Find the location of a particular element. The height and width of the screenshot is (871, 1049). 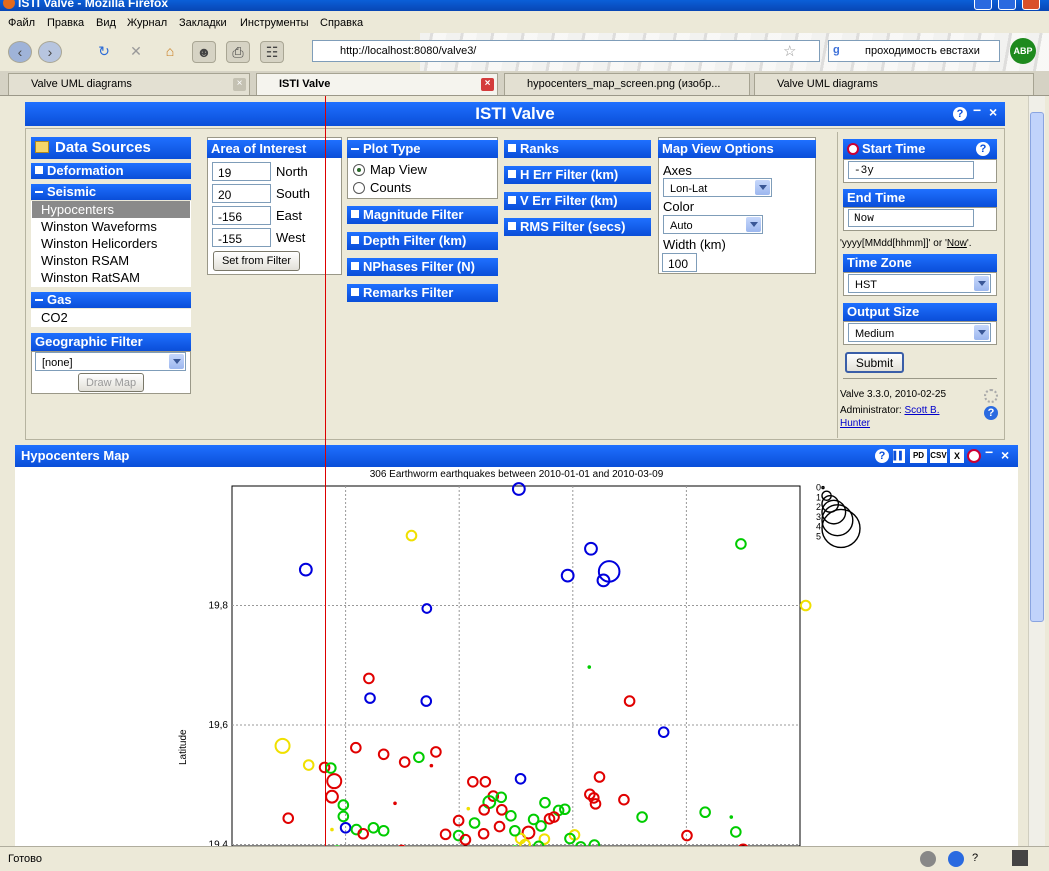

west-input: -155 is located at coordinates (241, 237).